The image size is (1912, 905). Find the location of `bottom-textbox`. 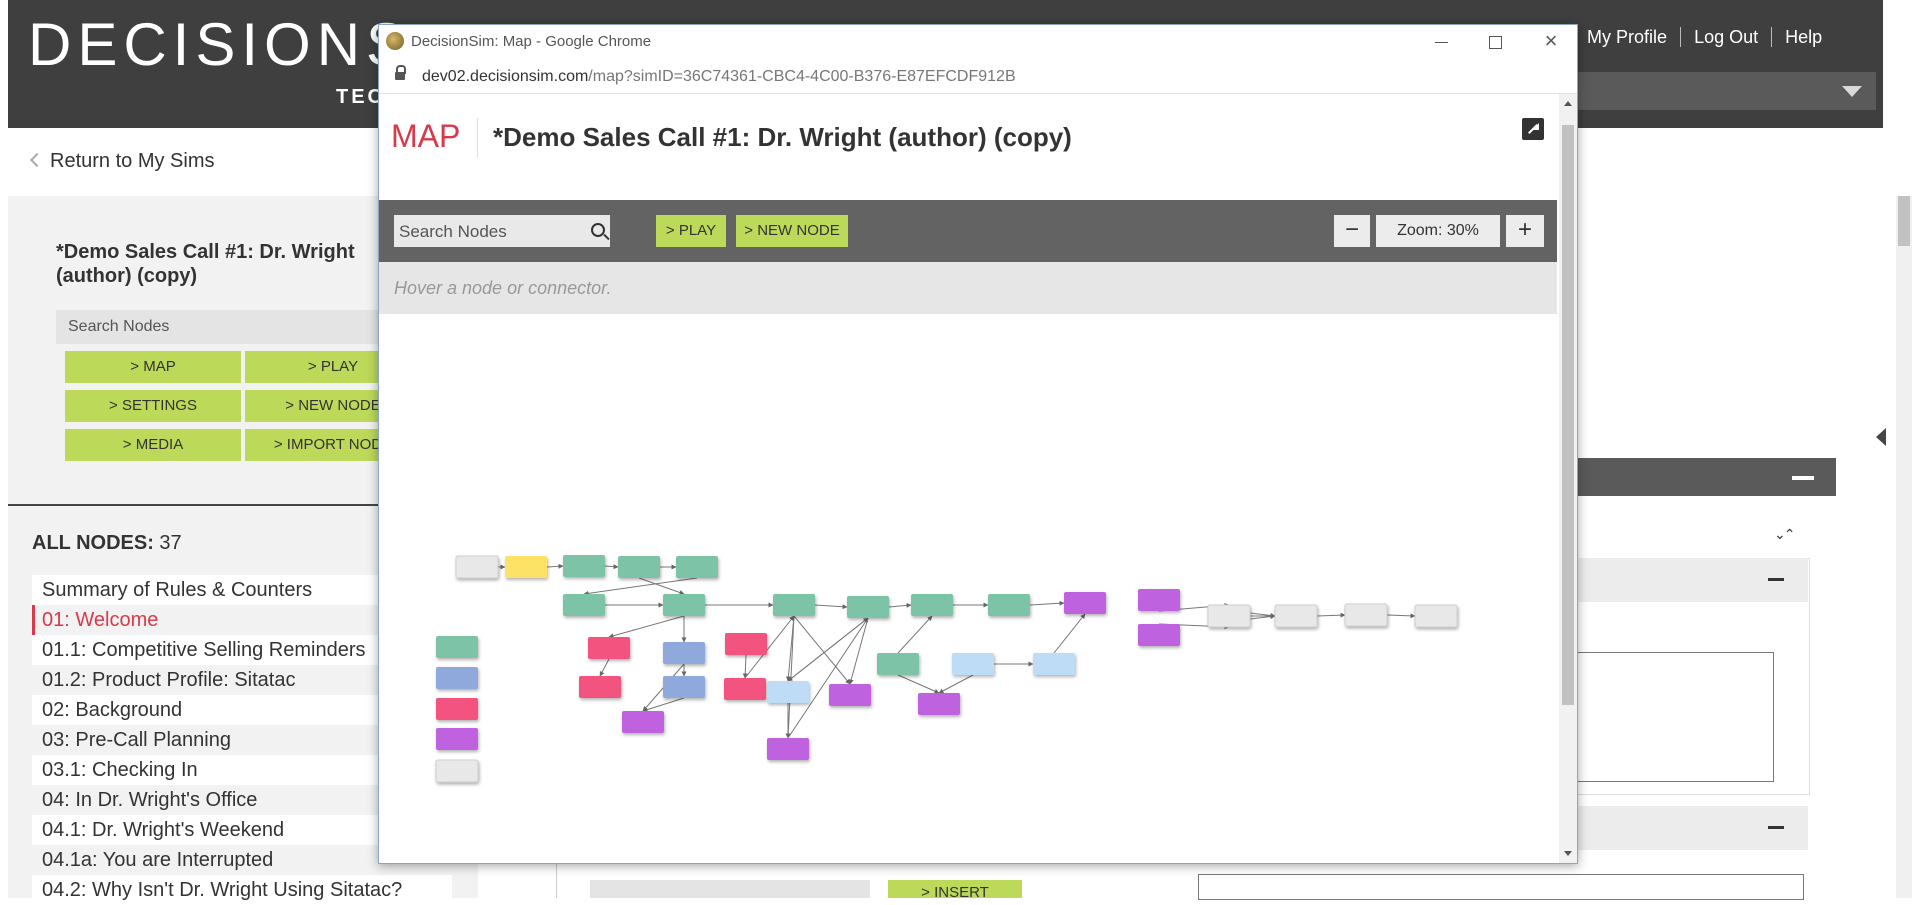

bottom-textbox is located at coordinates (1501, 887).